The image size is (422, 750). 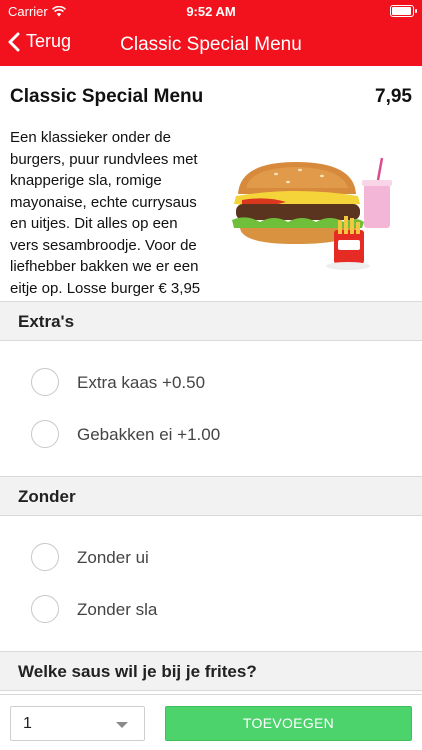 I want to click on navigation-bar: Terug Classic Special Menu, so click(x=211, y=44).